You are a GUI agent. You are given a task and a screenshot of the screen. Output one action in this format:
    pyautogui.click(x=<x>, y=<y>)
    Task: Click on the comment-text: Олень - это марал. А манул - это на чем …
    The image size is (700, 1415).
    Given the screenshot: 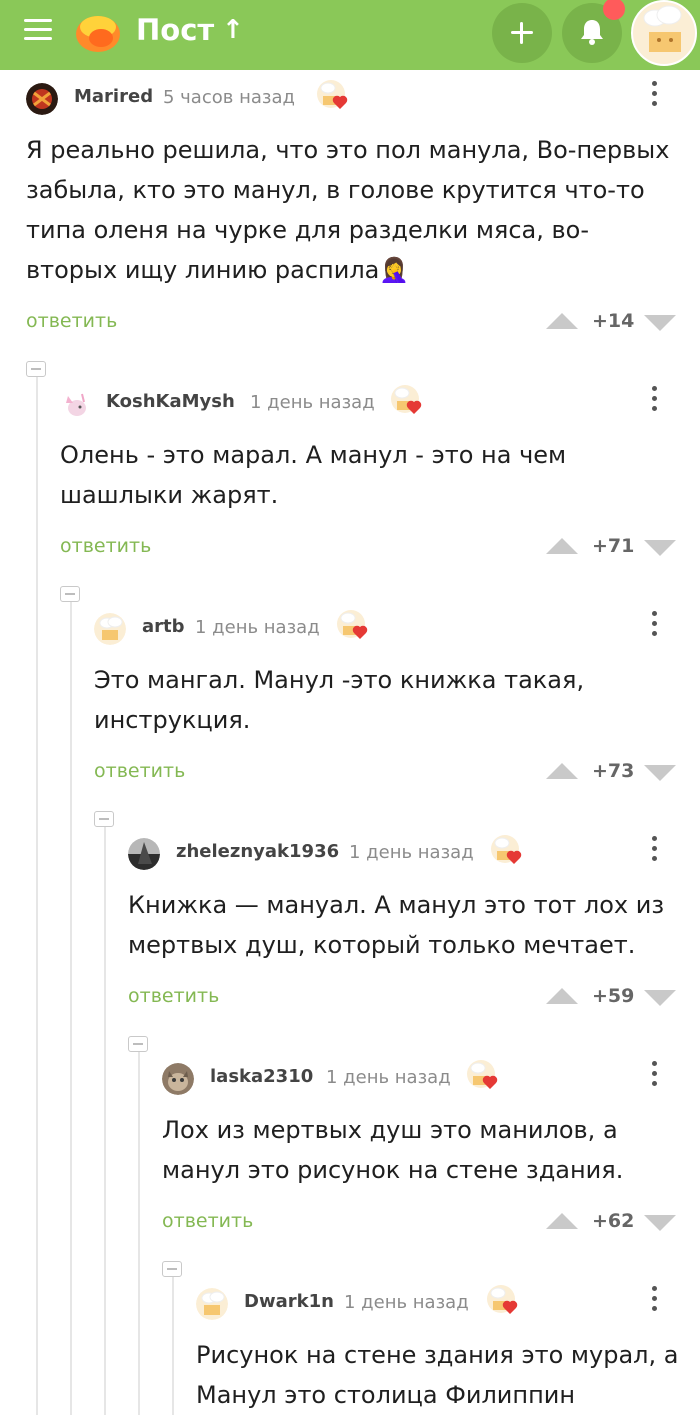 What is the action you would take?
    pyautogui.click(x=313, y=475)
    